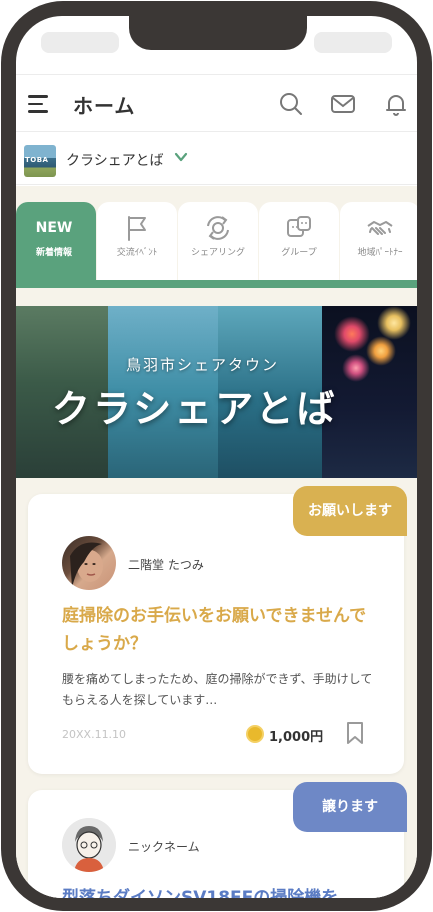 This screenshot has height=912, width=433. Describe the element at coordinates (104, 106) in the screenshot. I see `page-title: ホーム` at that location.